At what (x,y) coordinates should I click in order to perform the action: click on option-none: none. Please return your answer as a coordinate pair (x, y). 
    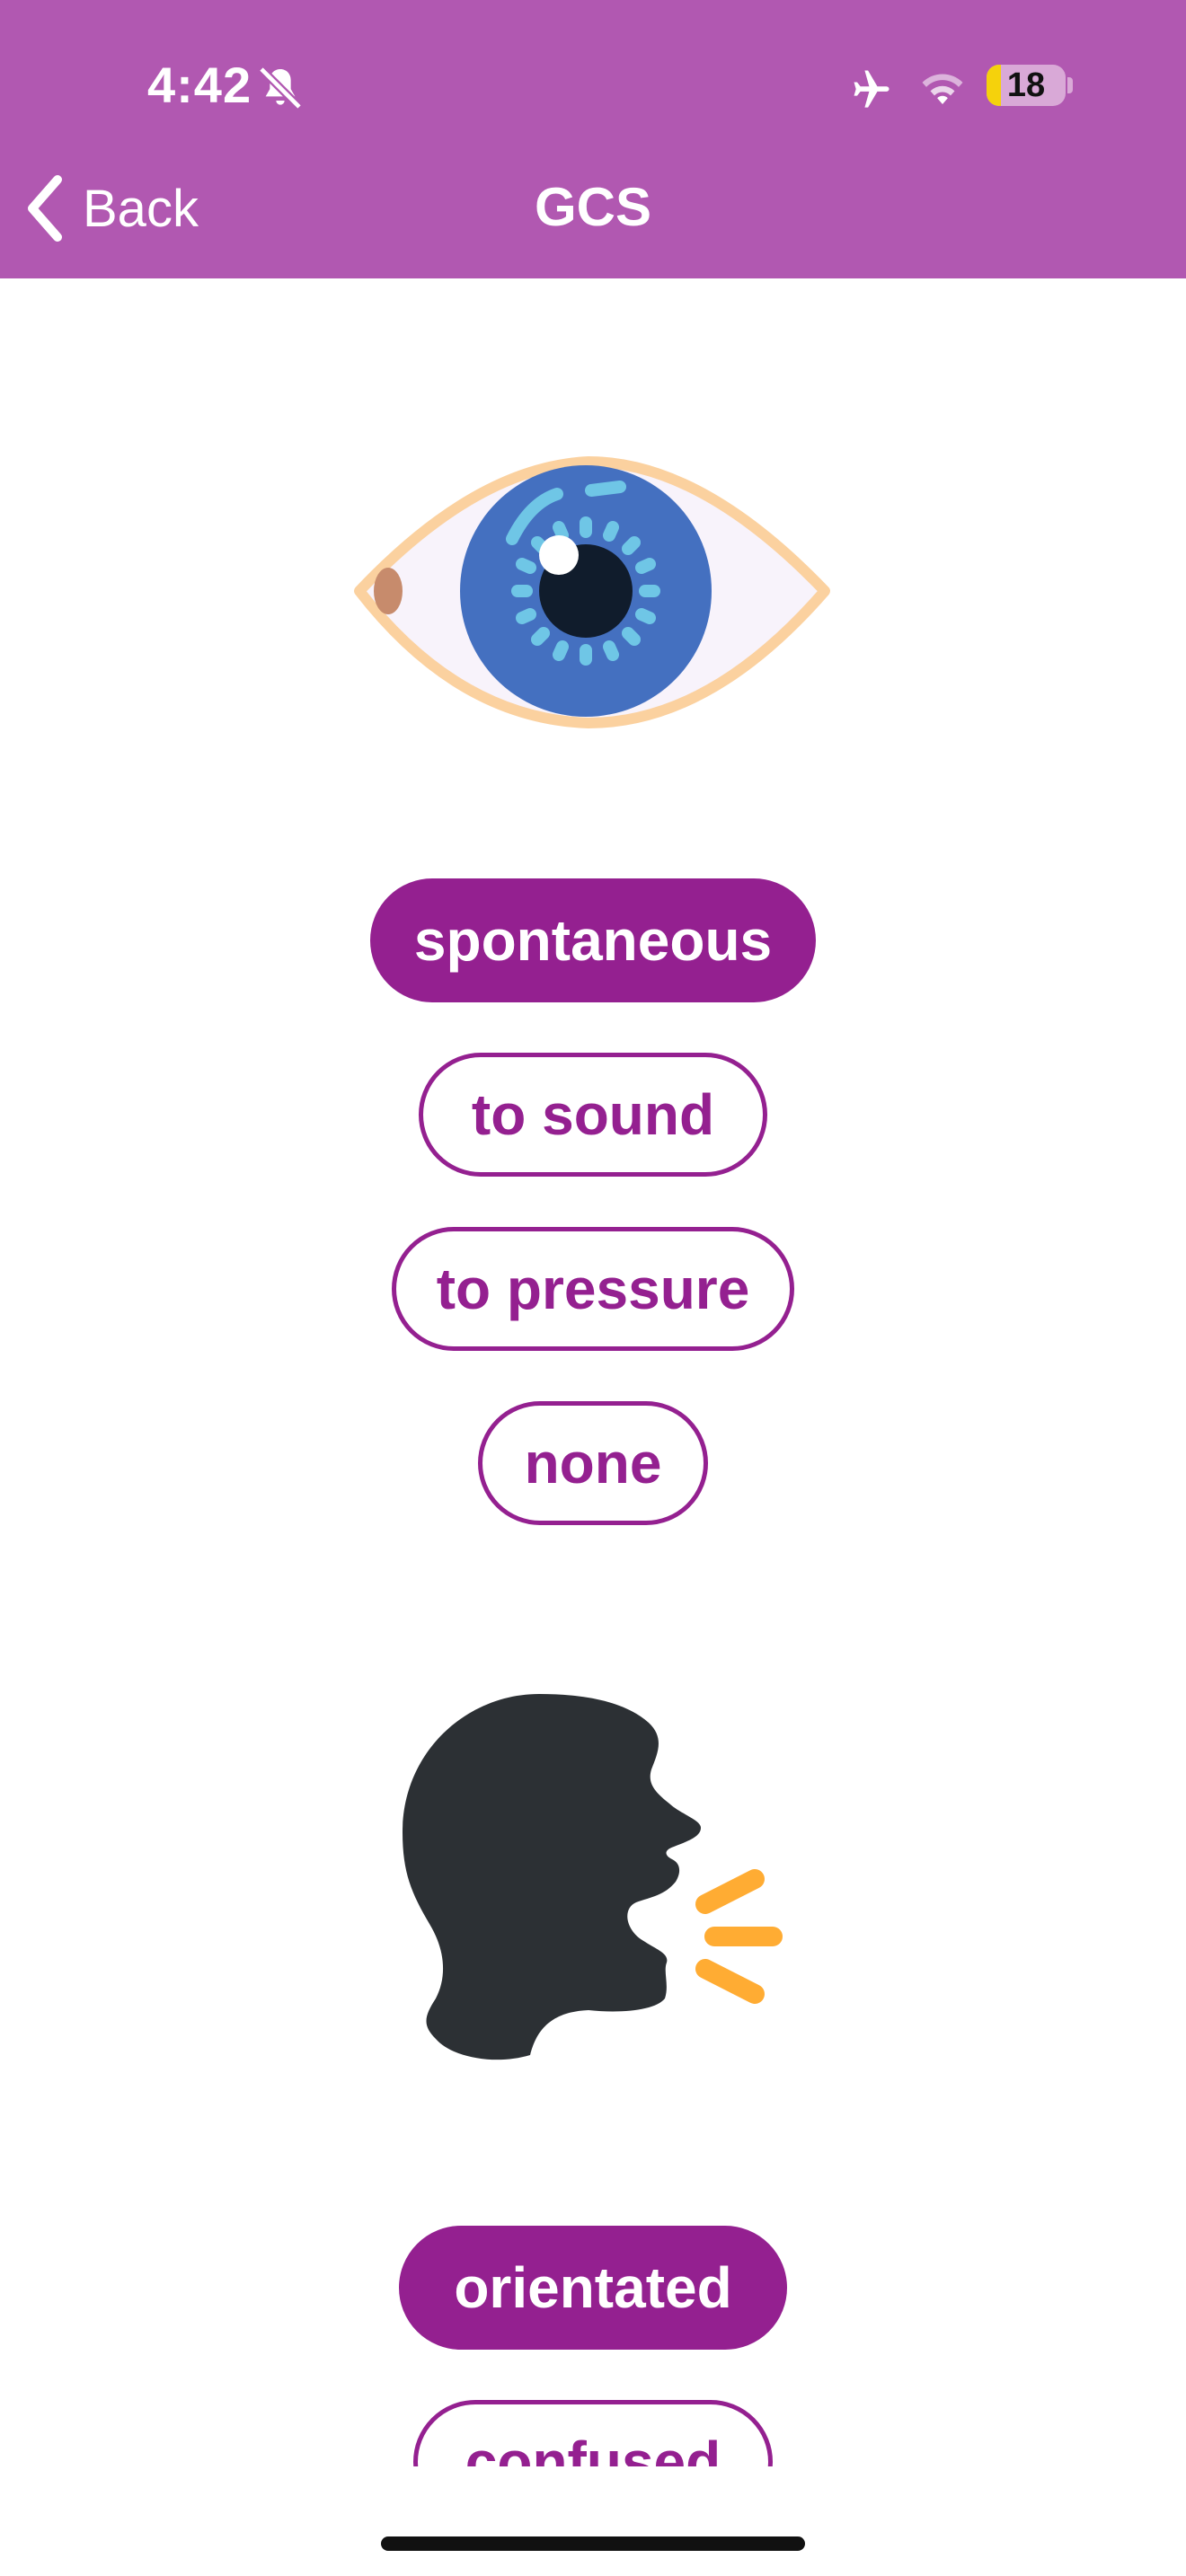
    Looking at the image, I should click on (593, 1463).